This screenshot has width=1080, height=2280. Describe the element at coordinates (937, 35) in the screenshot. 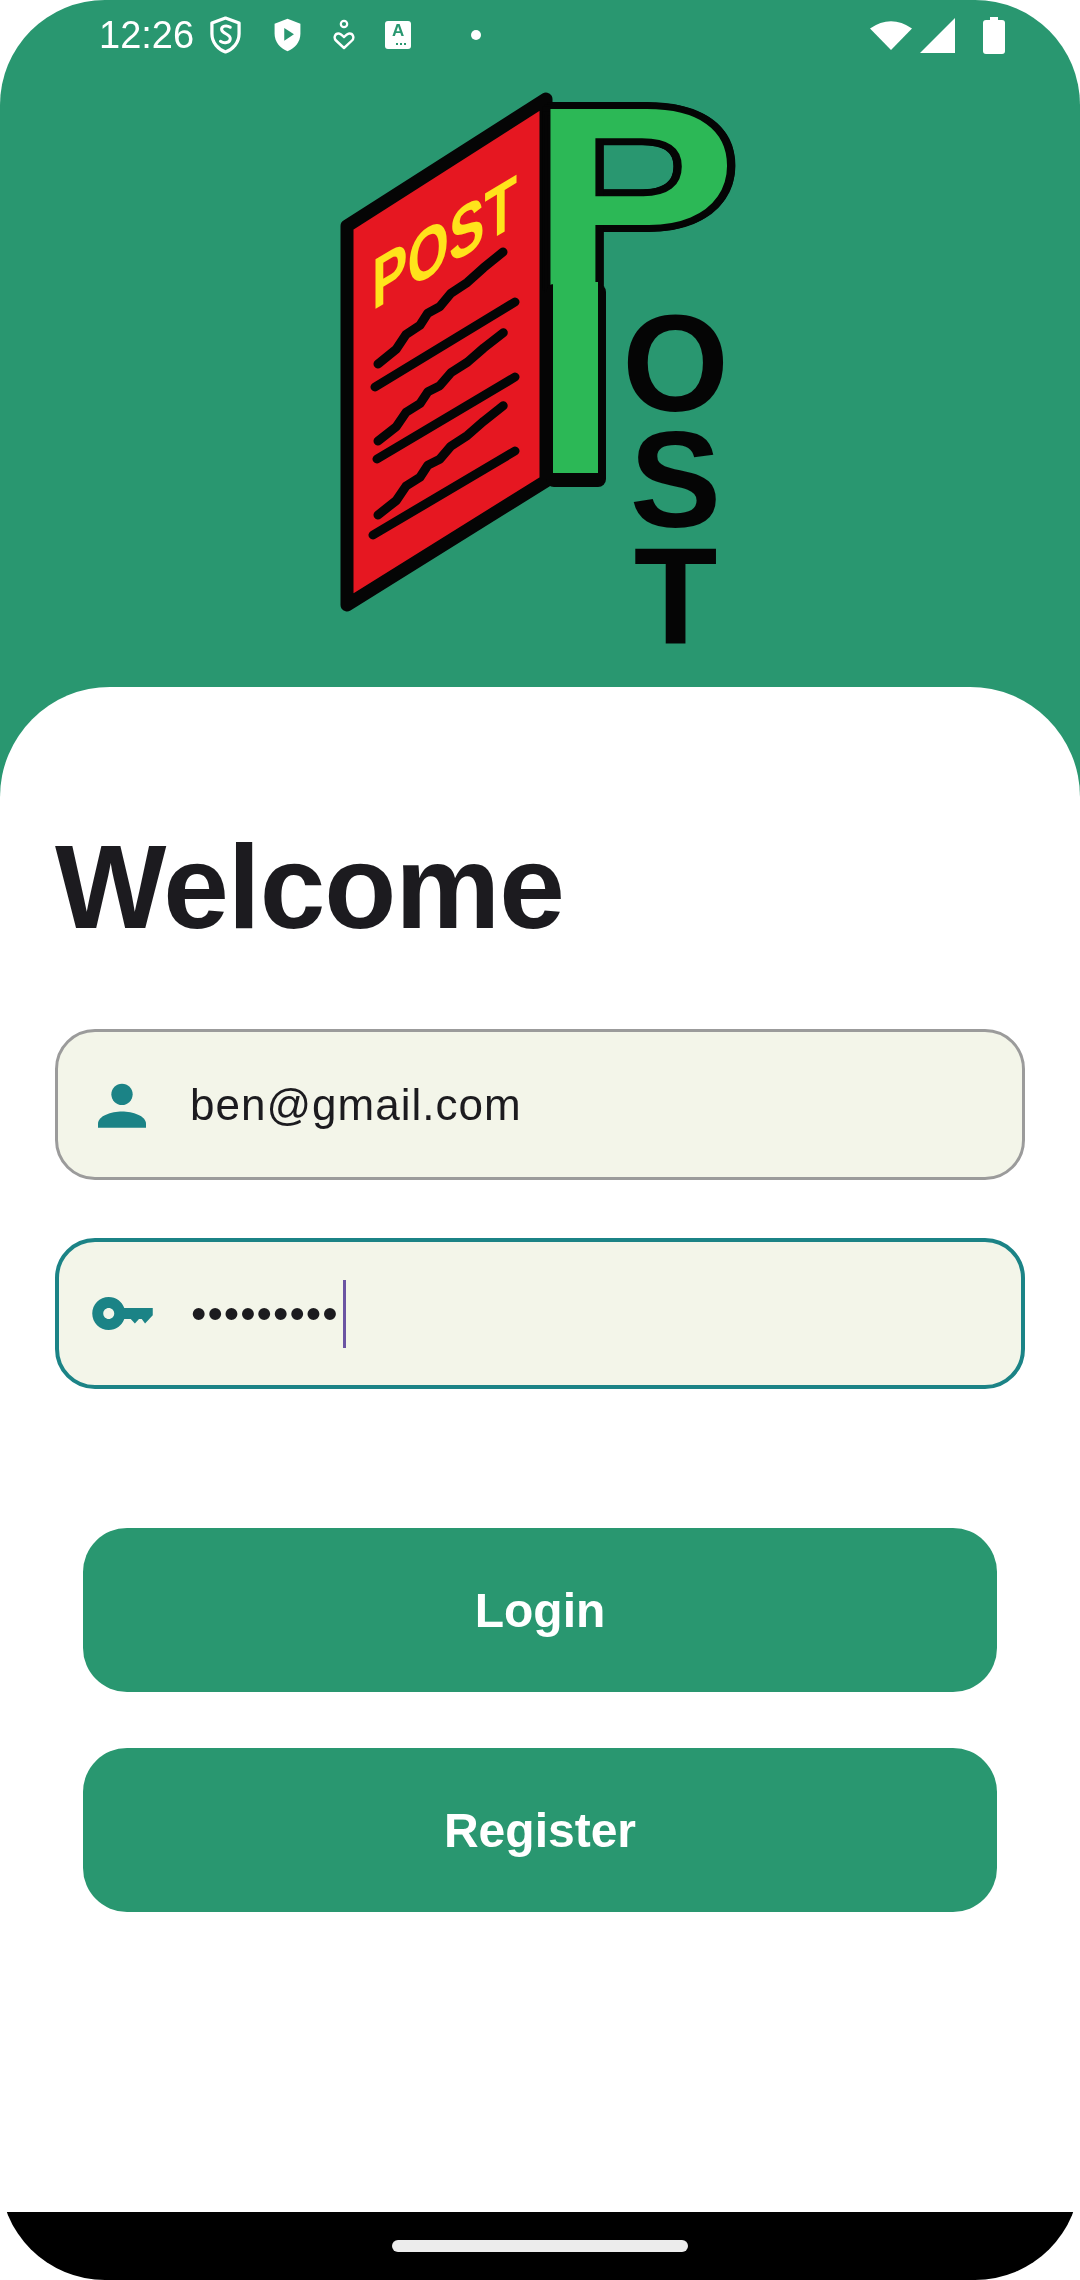

I see `signal-icon` at that location.